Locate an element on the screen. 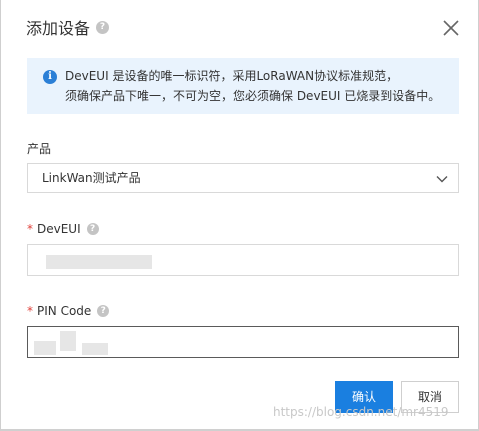  deveui-label-text: DevEUI is located at coordinates (59, 229).